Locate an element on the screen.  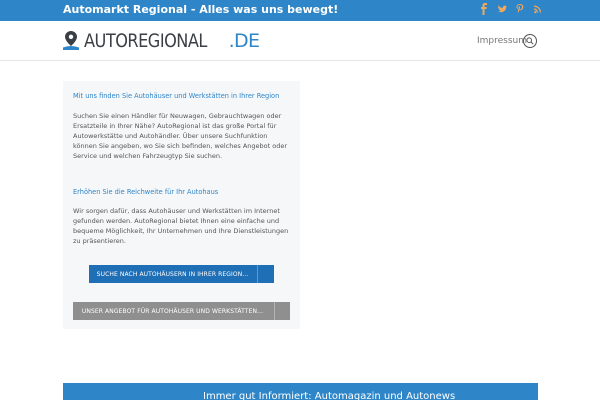
twitter-icon is located at coordinates (502, 9).